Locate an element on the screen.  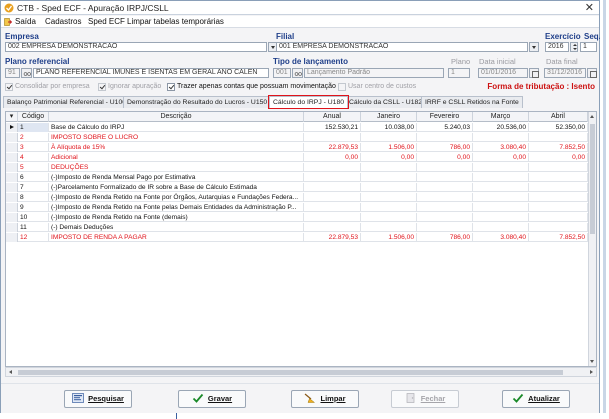
data-inicial-calendar-icon is located at coordinates (534, 73).